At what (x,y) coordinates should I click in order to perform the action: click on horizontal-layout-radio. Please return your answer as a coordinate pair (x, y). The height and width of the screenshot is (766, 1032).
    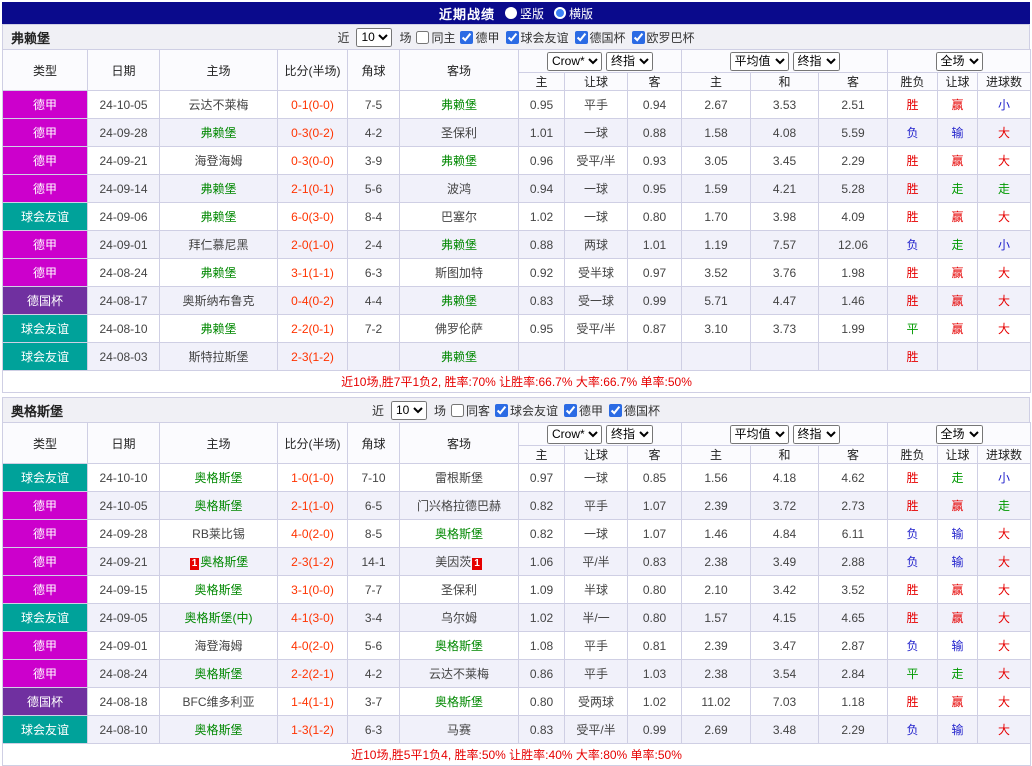
    Looking at the image, I should click on (560, 13).